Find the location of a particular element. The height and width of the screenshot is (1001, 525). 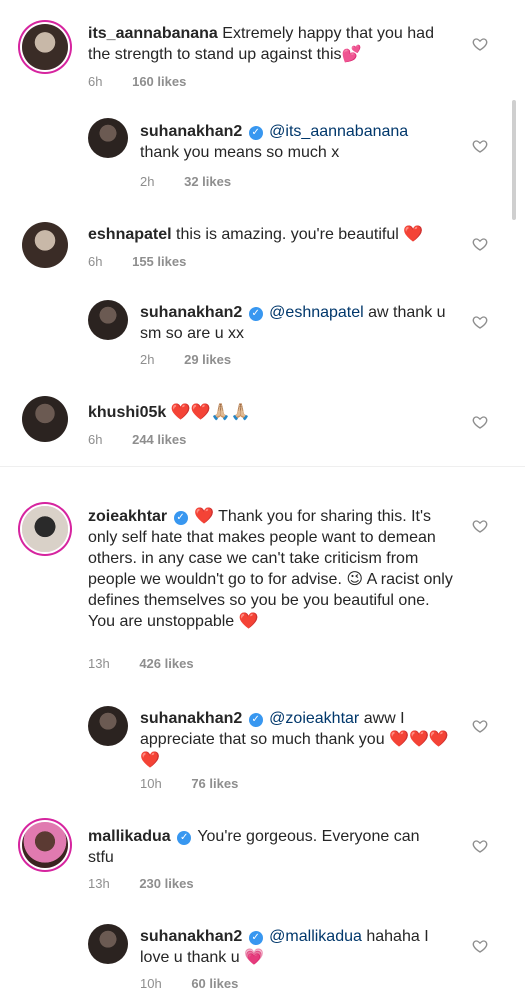

comment-meta: 13h 426 likes is located at coordinates (141, 663).